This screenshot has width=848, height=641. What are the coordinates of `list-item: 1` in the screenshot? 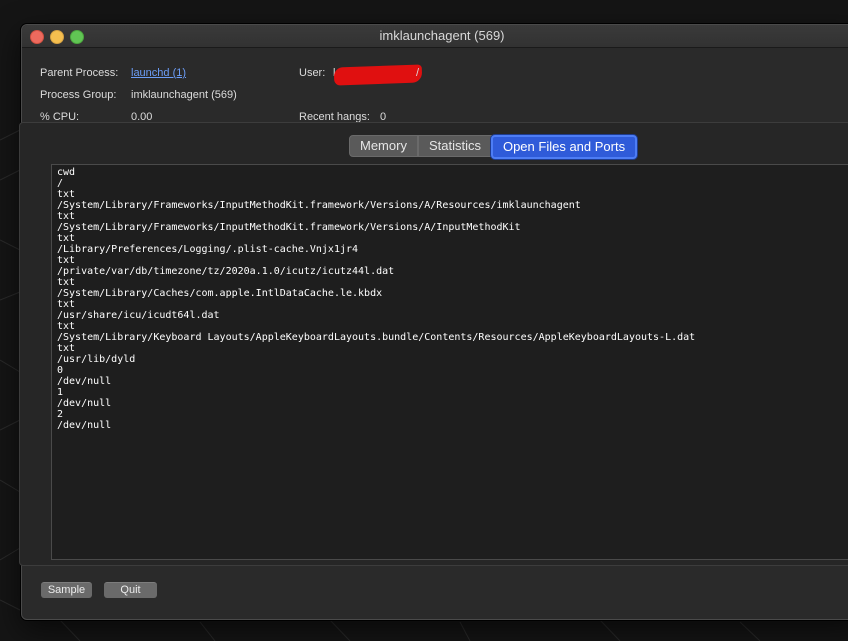 It's located at (60, 392).